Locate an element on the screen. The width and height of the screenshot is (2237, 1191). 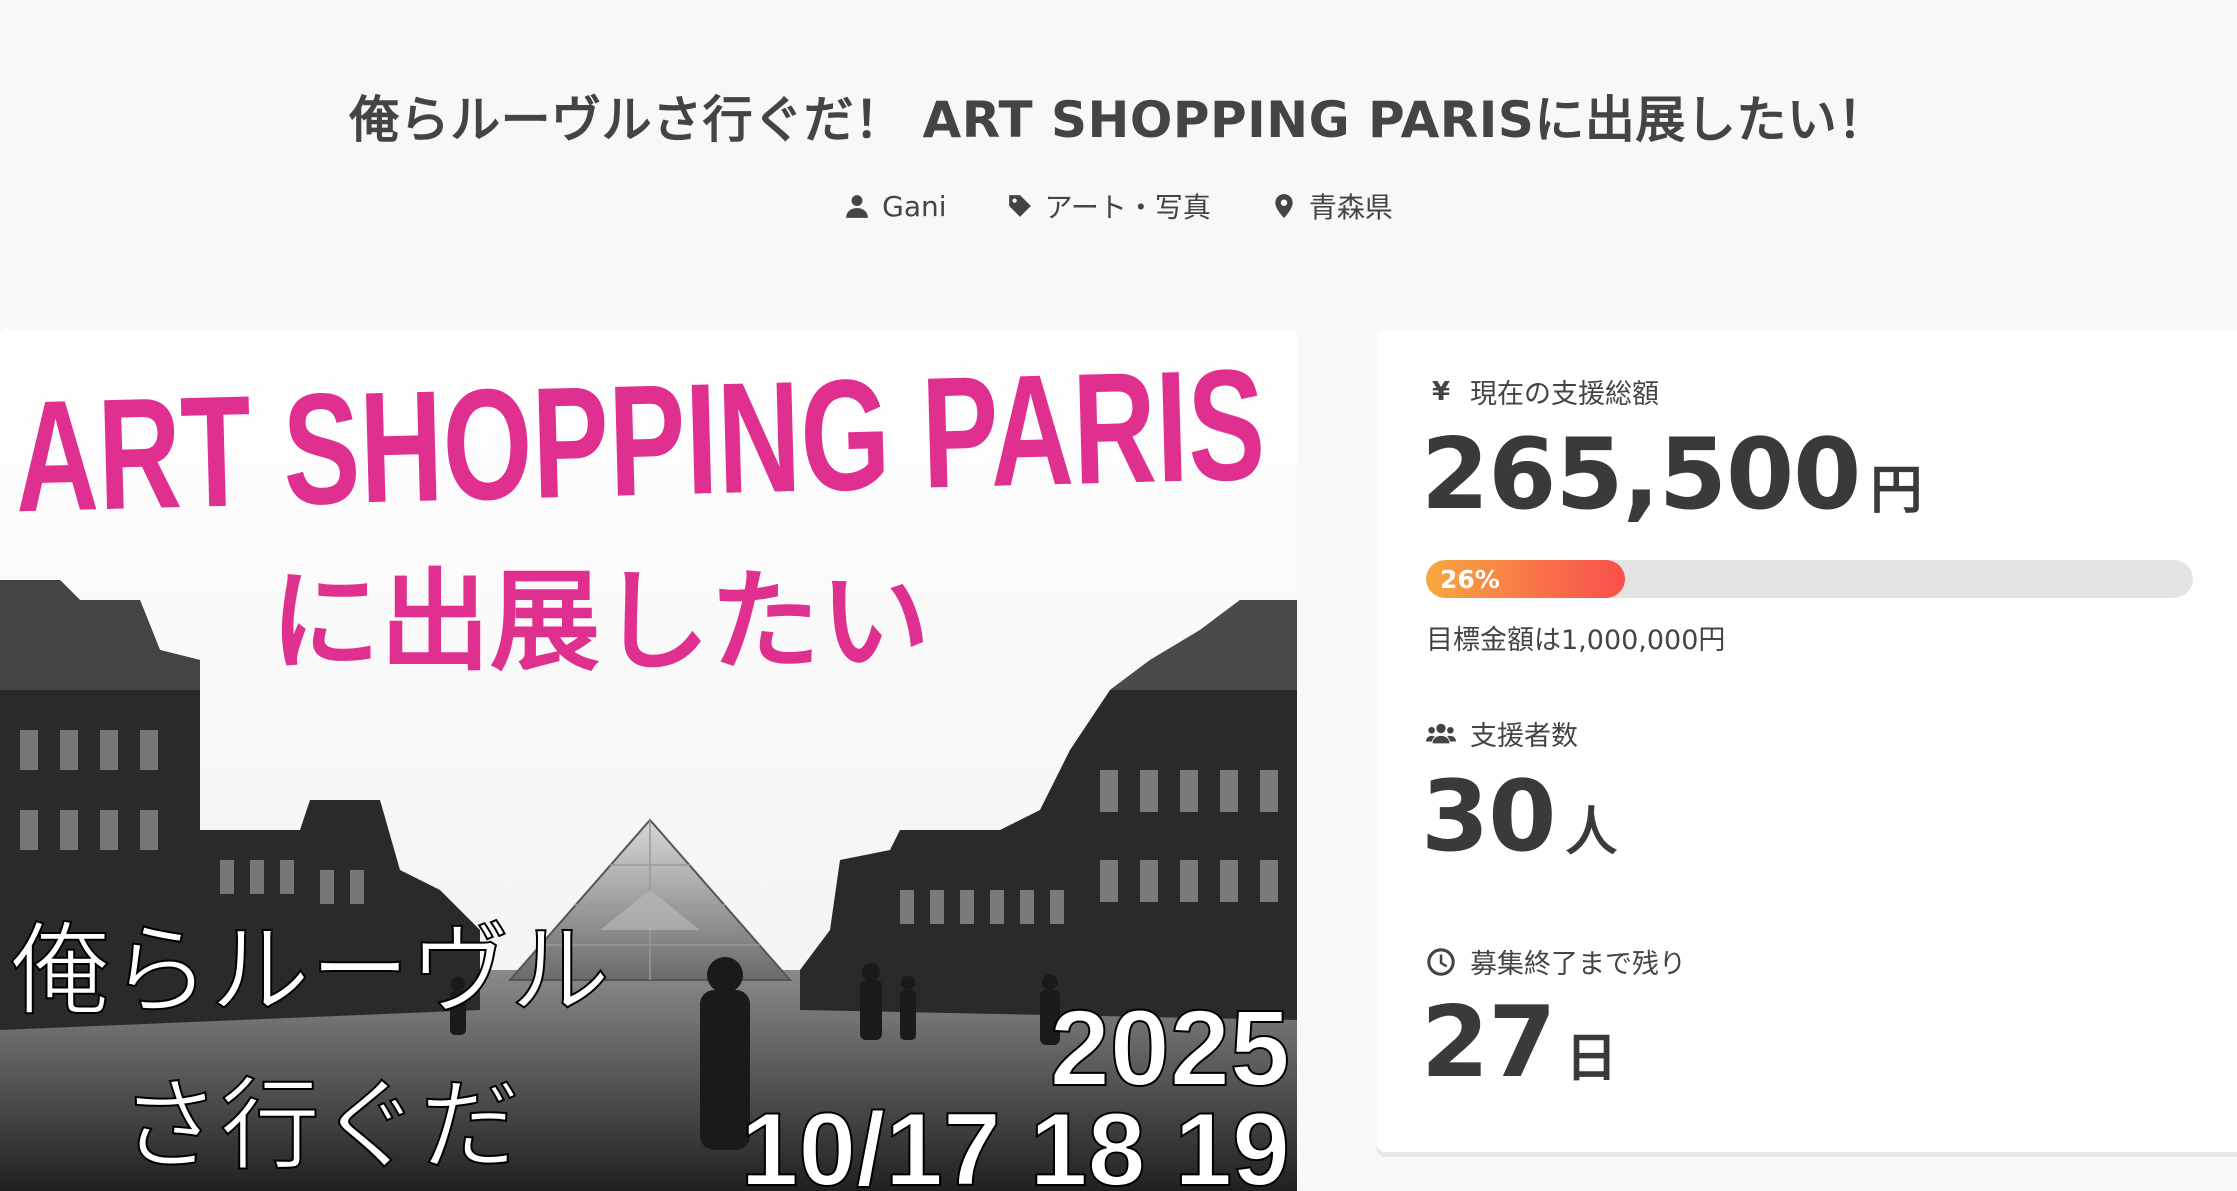
poster-year: 2025 is located at coordinates (1170, 1047).